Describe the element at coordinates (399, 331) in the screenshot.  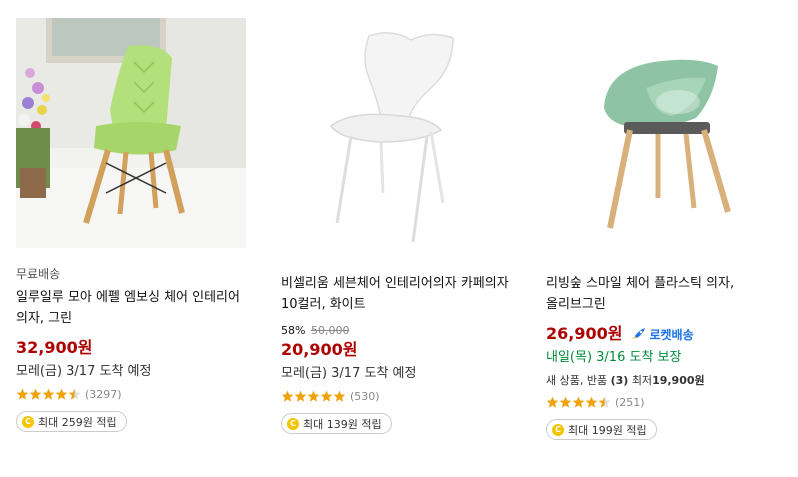
I see `discount-row: 58% 50,000` at that location.